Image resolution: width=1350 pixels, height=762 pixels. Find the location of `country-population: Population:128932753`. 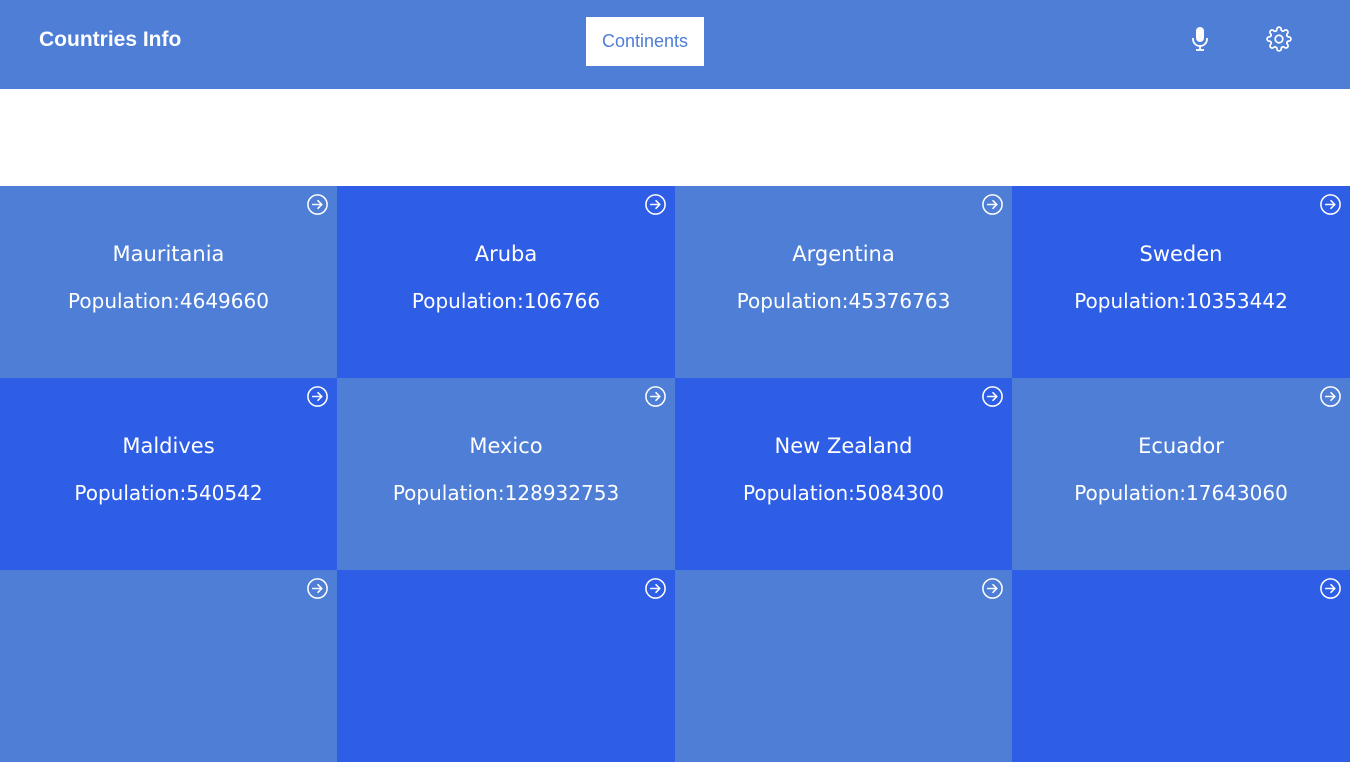

country-population: Population:128932753 is located at coordinates (506, 493).